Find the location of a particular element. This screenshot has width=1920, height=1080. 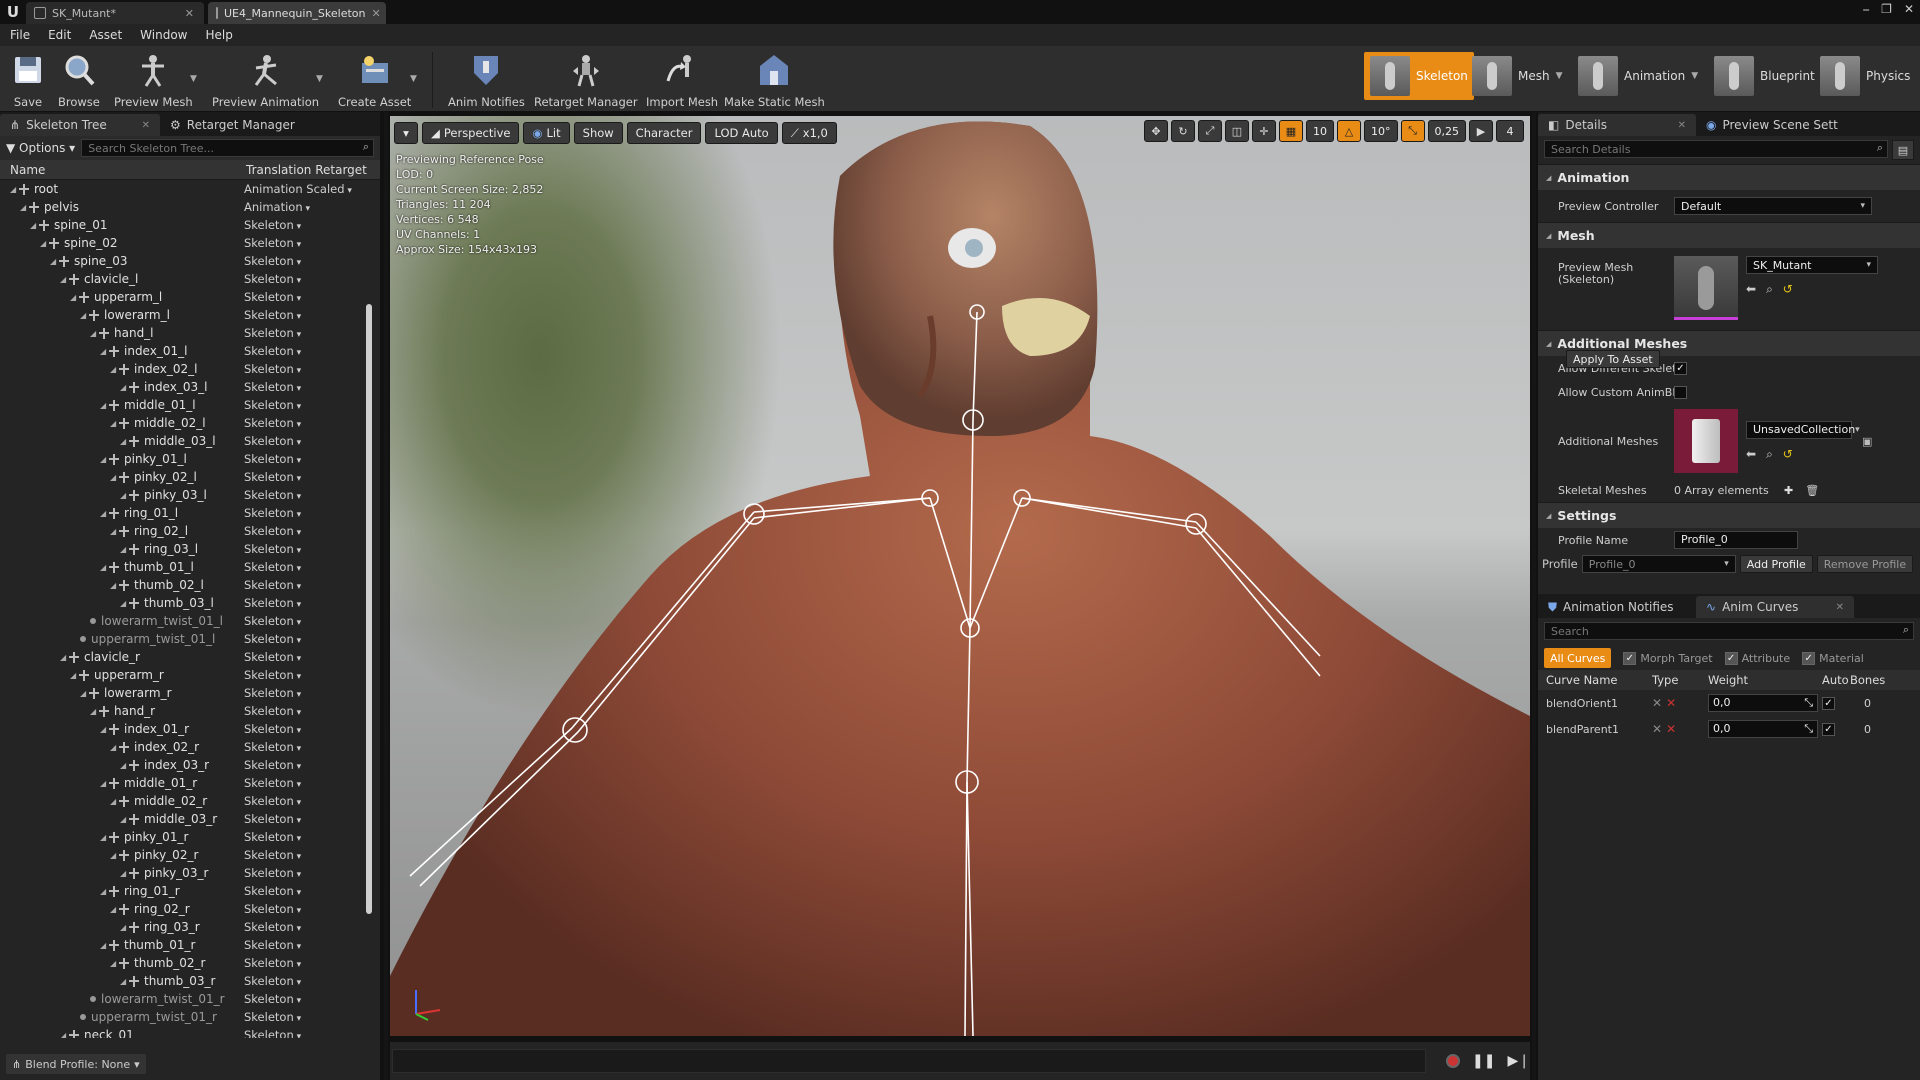

retarget-mode-dropdown: Animation is located at coordinates (277, 207).